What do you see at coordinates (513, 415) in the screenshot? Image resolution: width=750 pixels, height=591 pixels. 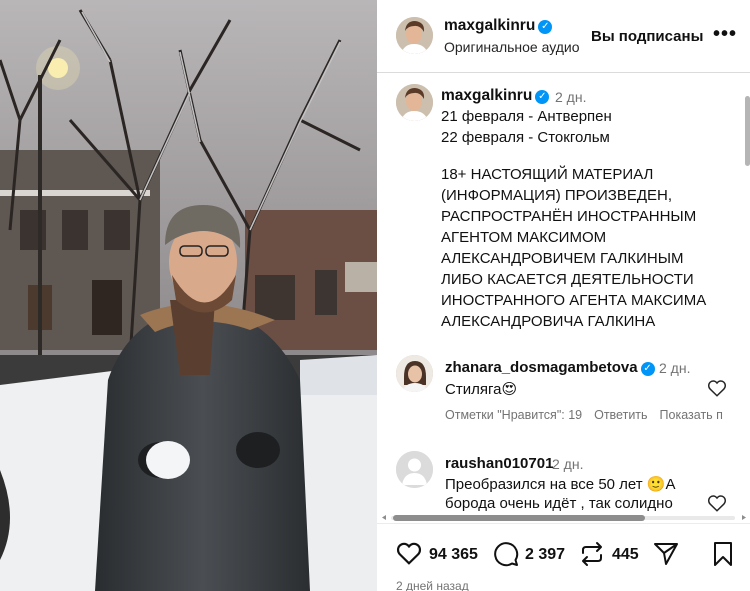 I see `comment-likes-count: Отметки "Нравится": 19` at bounding box center [513, 415].